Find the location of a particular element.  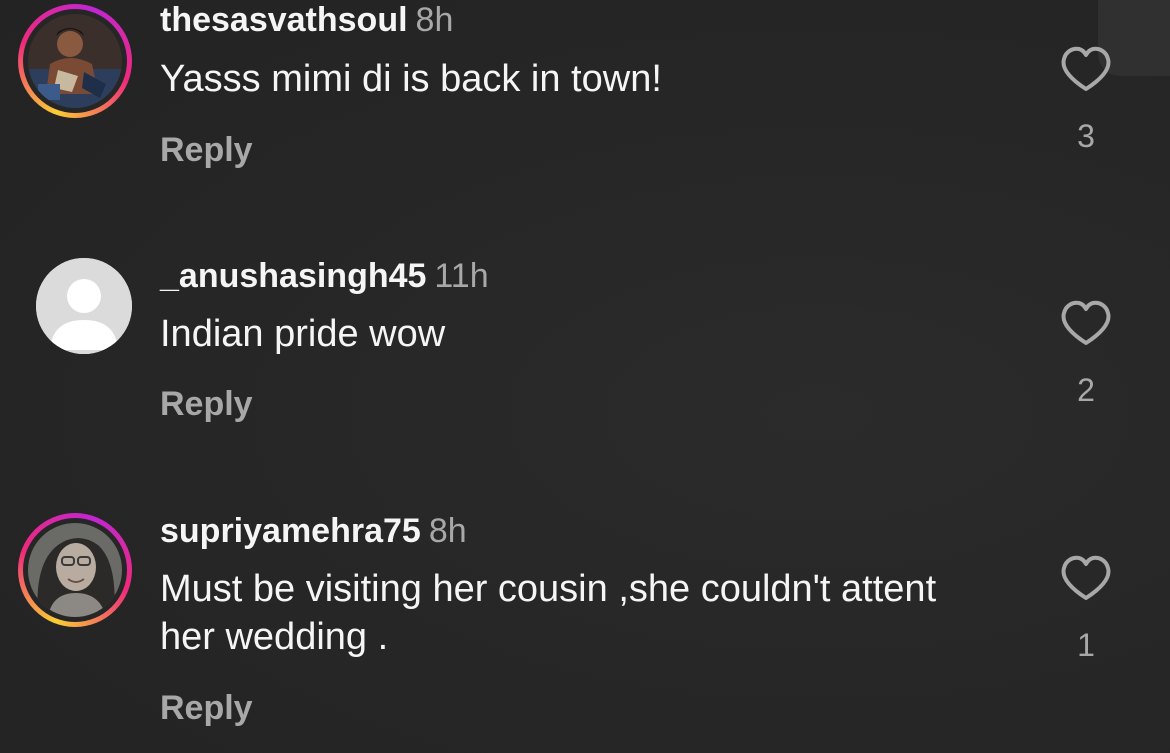

comment-timestamp: 11h is located at coordinates (461, 276).